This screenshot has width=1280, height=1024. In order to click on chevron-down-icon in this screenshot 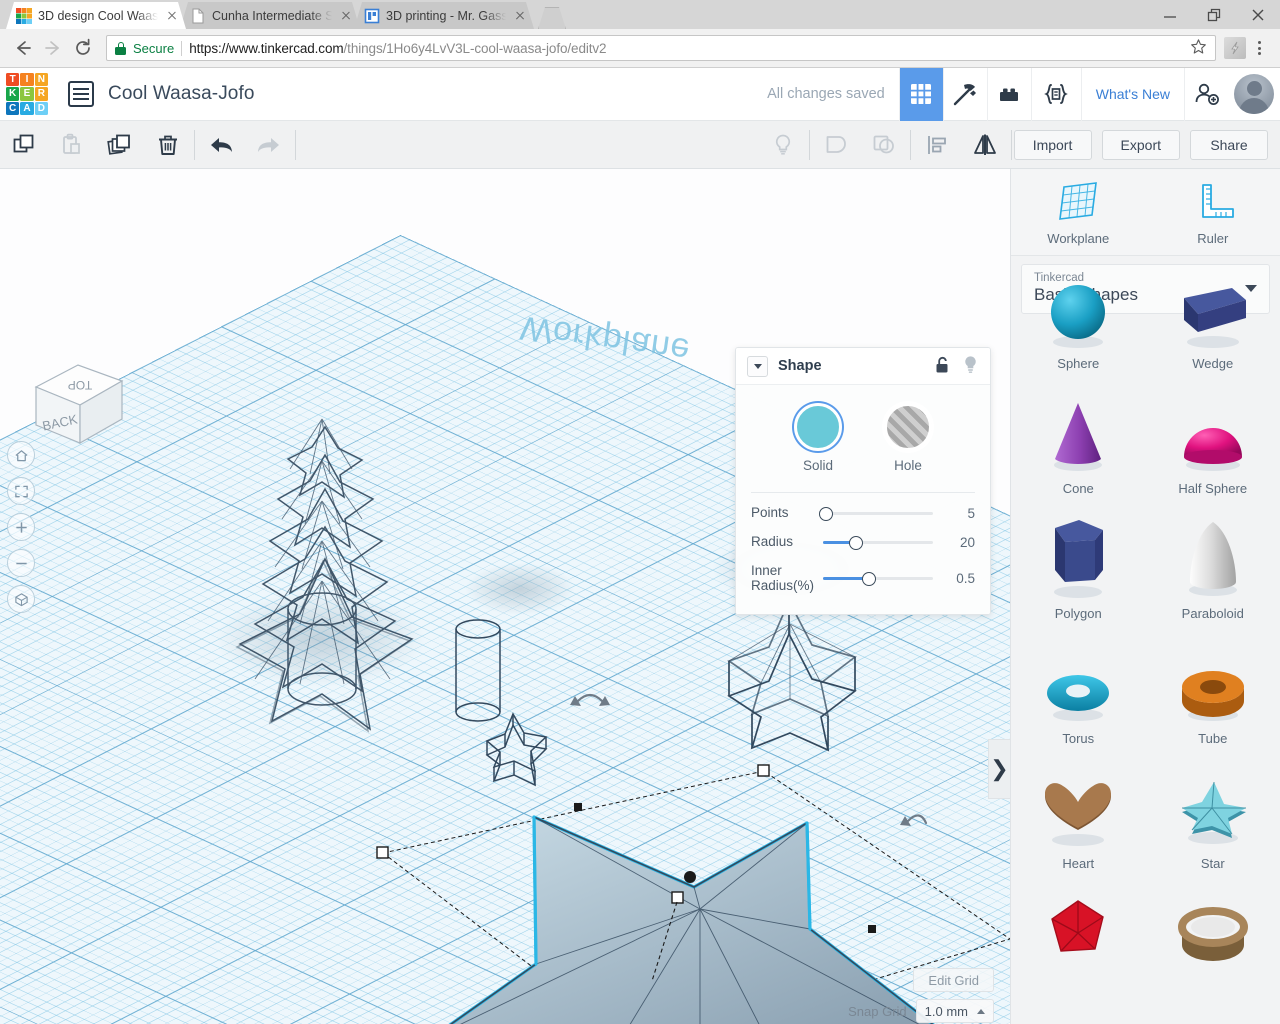, I will do `click(757, 366)`.